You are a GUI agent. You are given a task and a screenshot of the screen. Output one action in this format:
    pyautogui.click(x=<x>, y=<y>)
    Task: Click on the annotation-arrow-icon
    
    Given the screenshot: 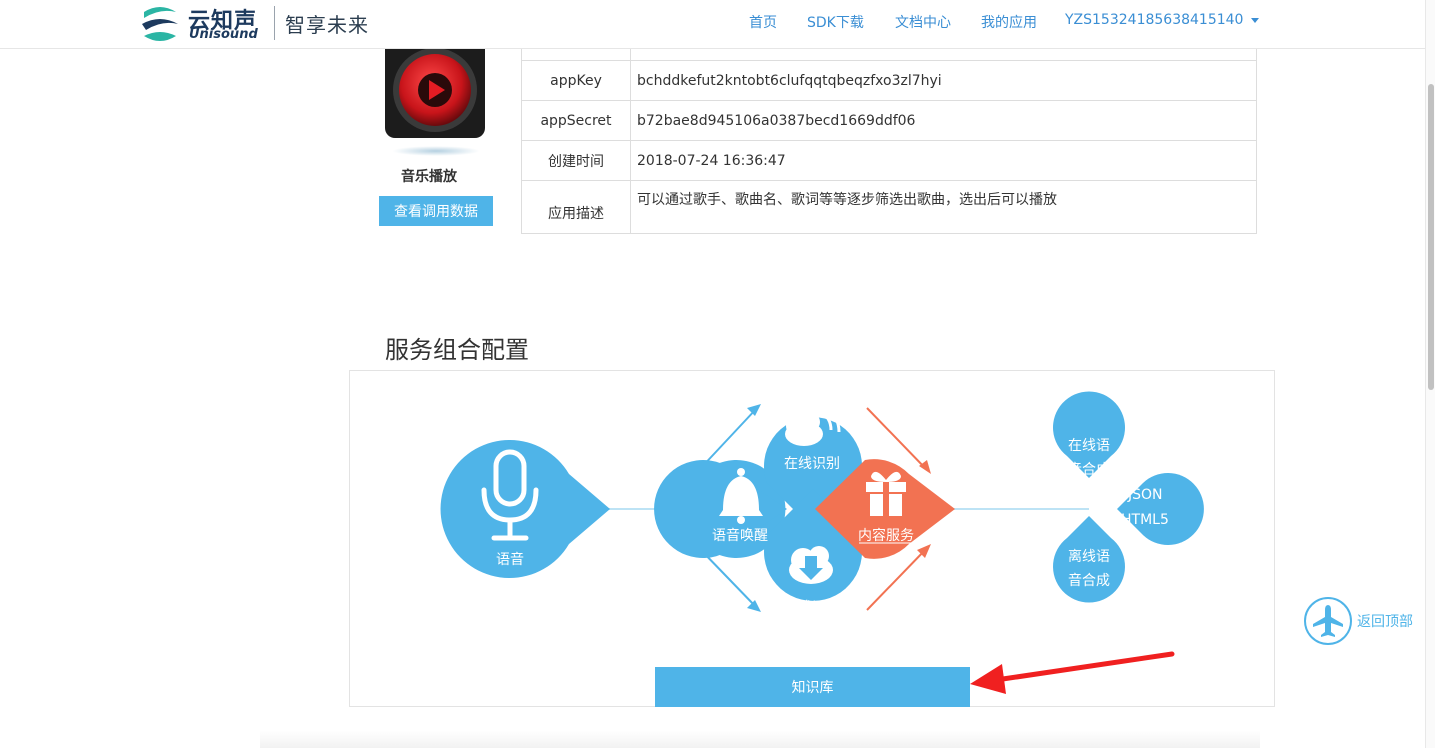 What is the action you would take?
    pyautogui.click(x=1072, y=672)
    